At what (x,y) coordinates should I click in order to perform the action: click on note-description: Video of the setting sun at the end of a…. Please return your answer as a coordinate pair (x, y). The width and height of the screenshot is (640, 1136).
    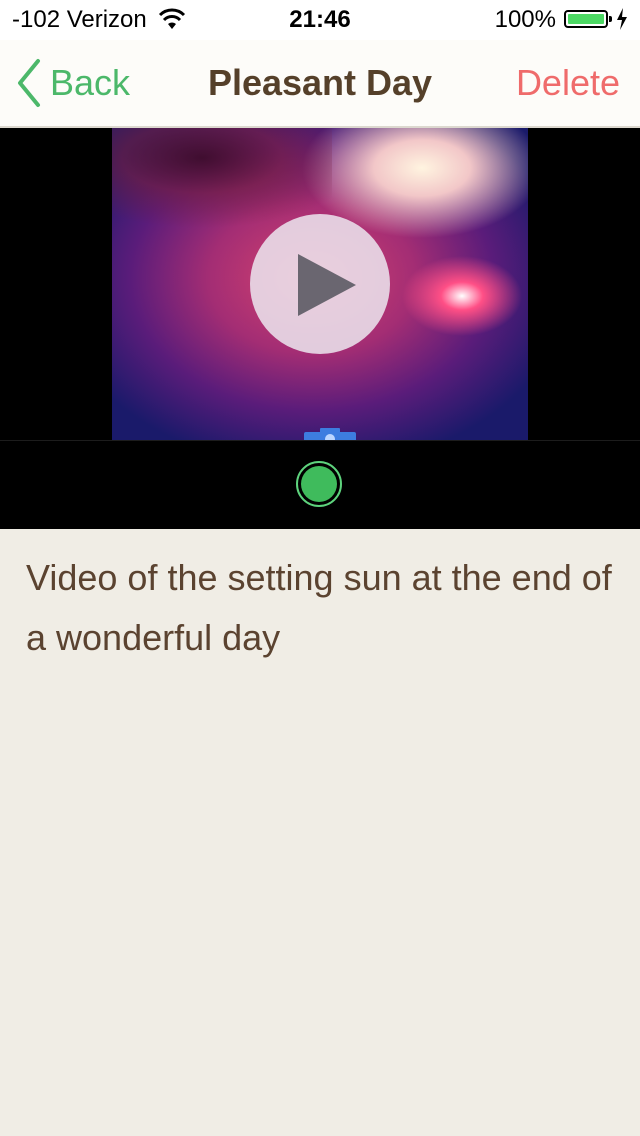
    Looking at the image, I should click on (319, 607).